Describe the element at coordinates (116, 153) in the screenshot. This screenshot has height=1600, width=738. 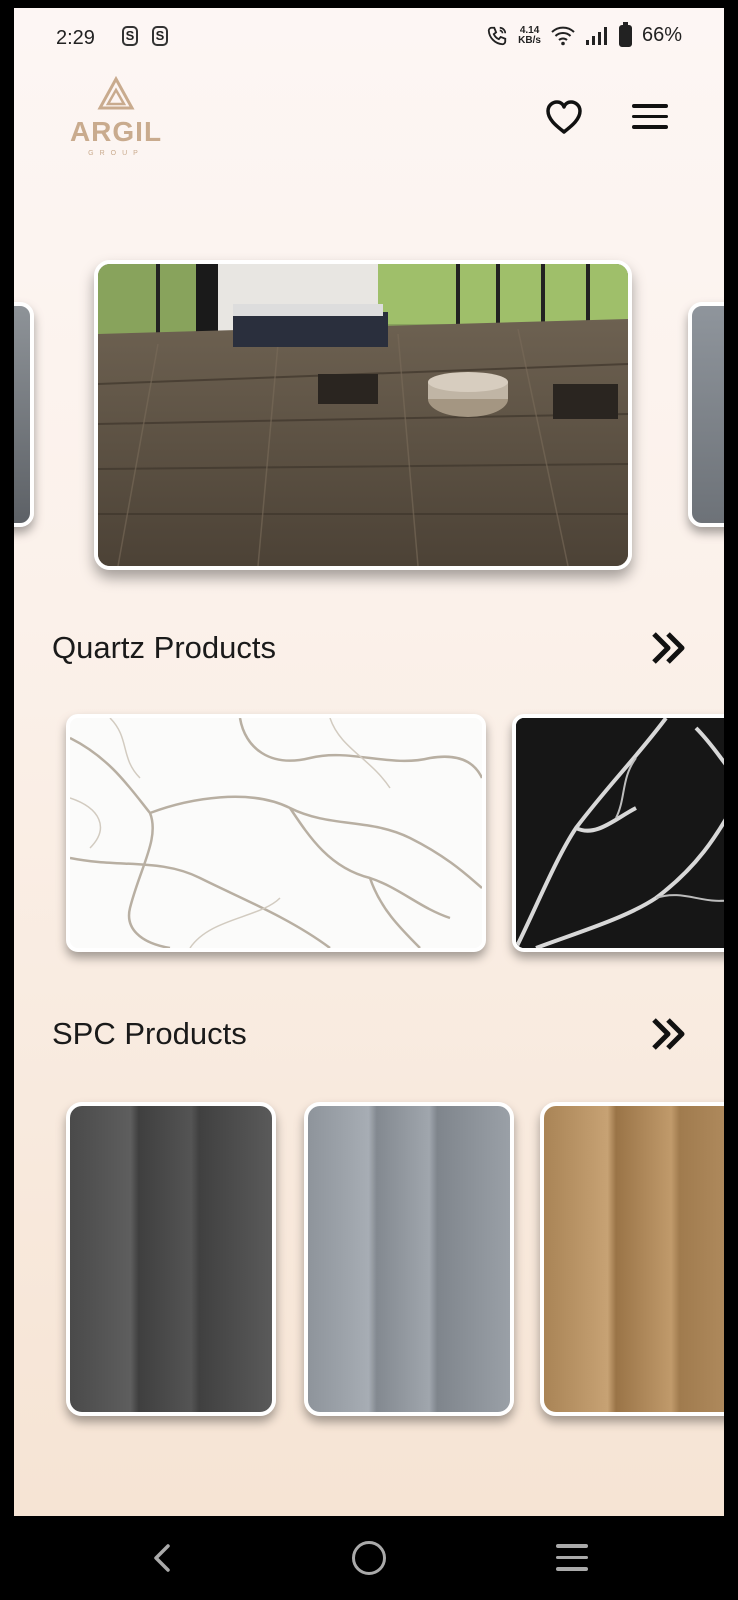
I see `logo-subtext: GROUP` at that location.